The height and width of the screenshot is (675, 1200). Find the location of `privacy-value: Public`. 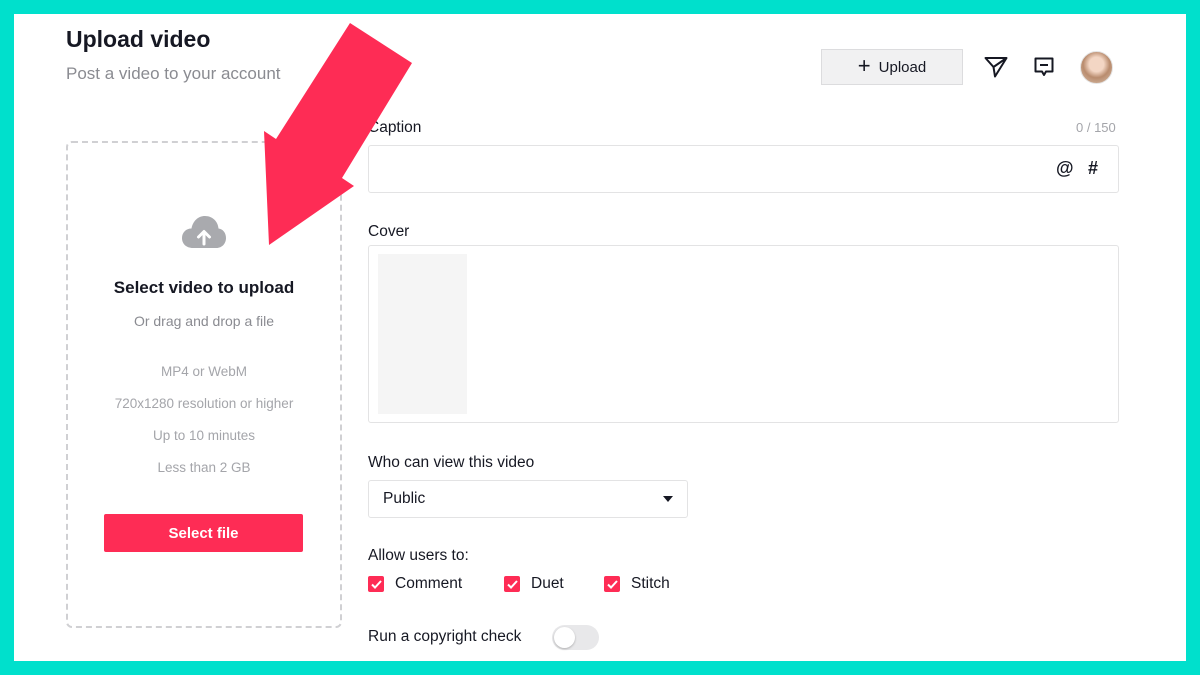

privacy-value: Public is located at coordinates (404, 498).